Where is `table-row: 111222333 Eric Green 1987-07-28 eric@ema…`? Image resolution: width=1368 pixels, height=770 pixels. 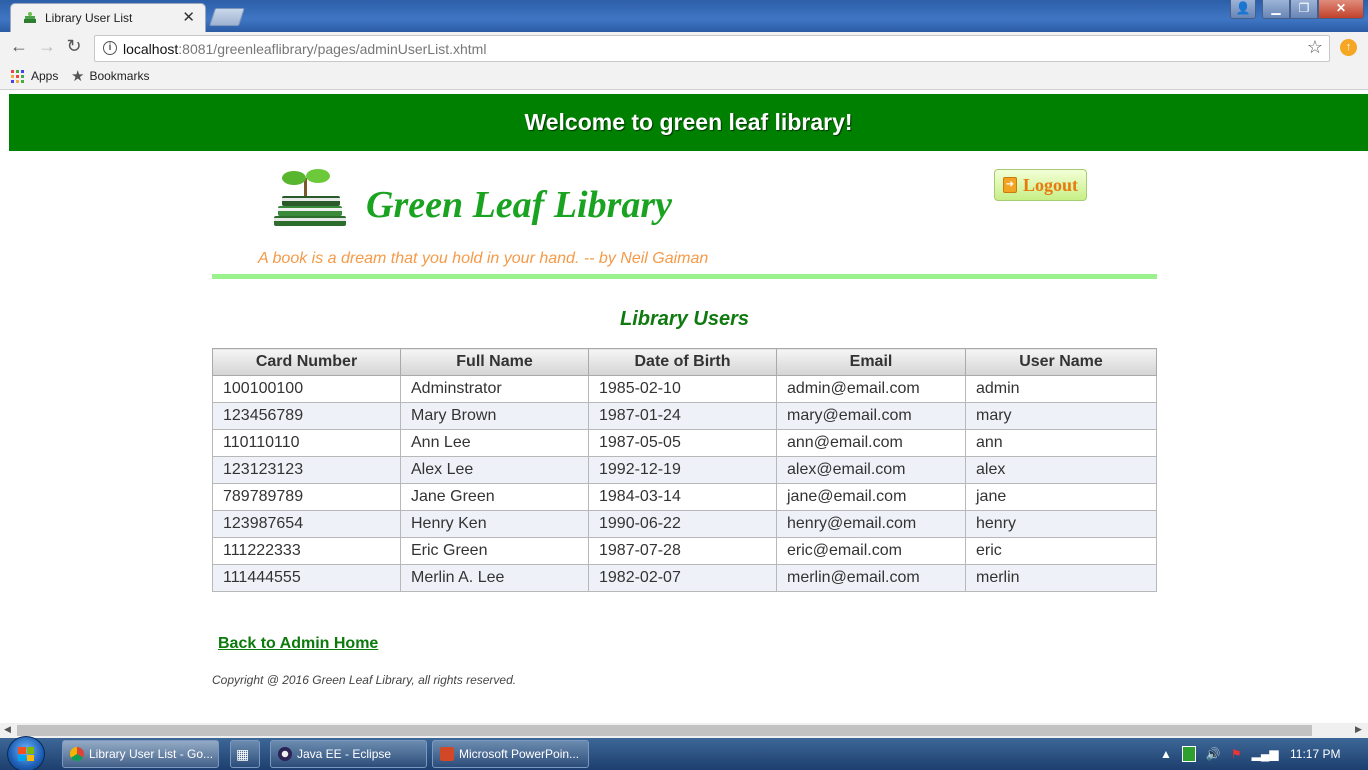
table-row: 111222333 Eric Green 1987-07-28 eric@ema… is located at coordinates (684, 551).